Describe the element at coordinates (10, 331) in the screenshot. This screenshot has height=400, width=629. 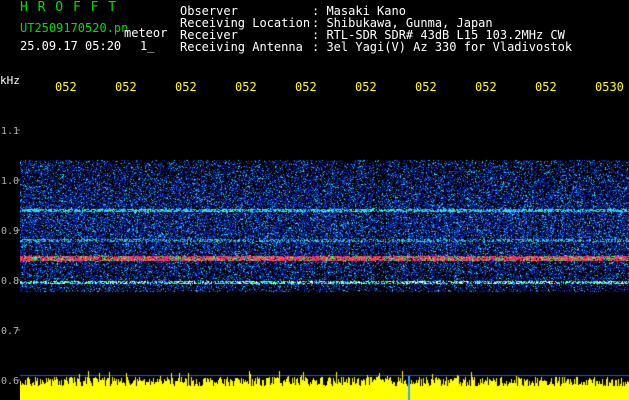
I see `y-tick-label: 0.7` at that location.